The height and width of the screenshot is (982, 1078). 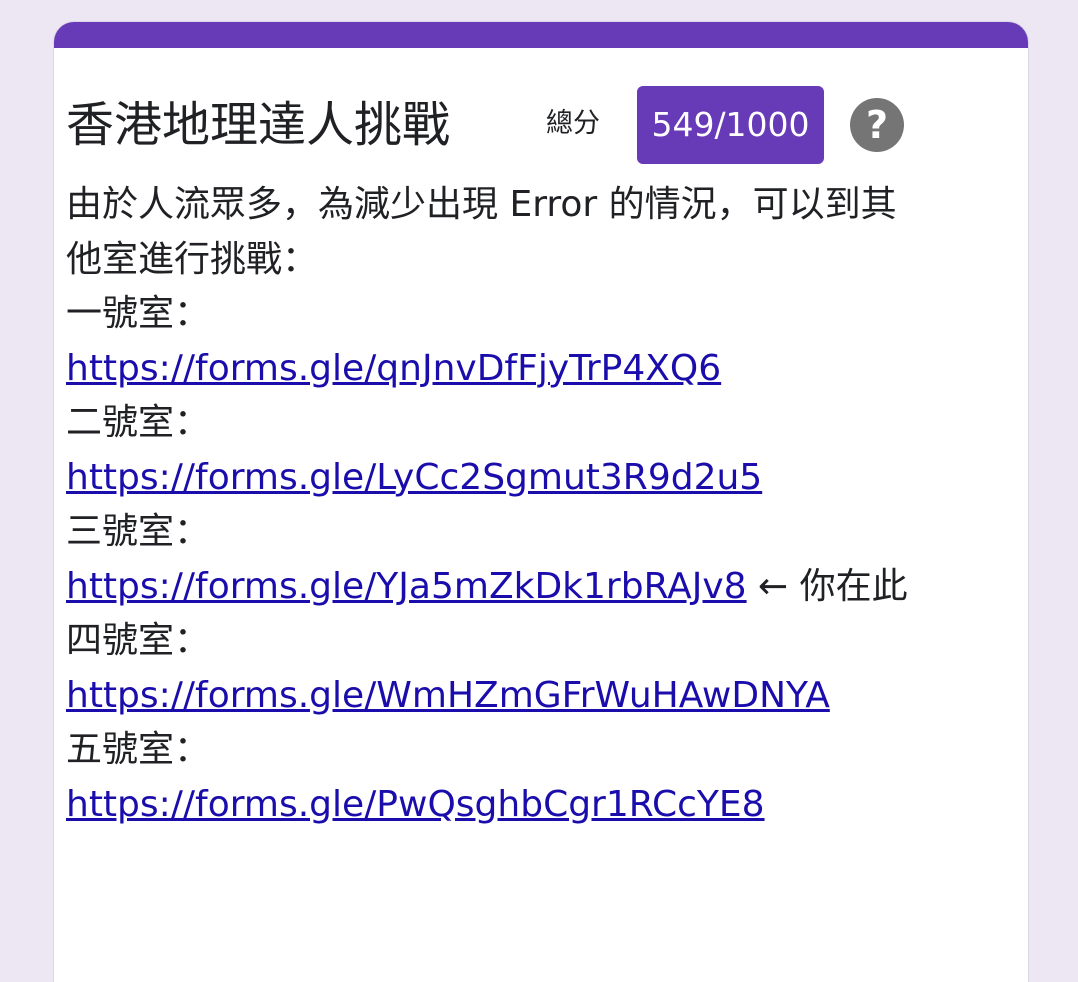 What do you see at coordinates (138, 313) in the screenshot?
I see `room-label: 一號室：` at bounding box center [138, 313].